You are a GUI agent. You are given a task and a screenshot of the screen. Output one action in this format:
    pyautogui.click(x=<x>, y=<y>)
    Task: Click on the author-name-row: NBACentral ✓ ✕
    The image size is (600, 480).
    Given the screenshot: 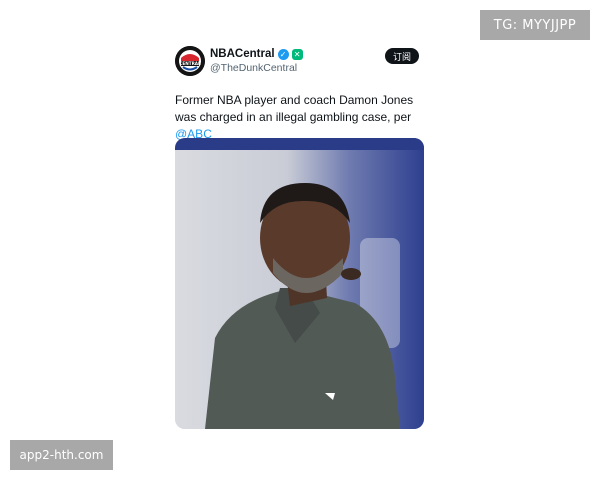 What is the action you would take?
    pyautogui.click(x=256, y=54)
    